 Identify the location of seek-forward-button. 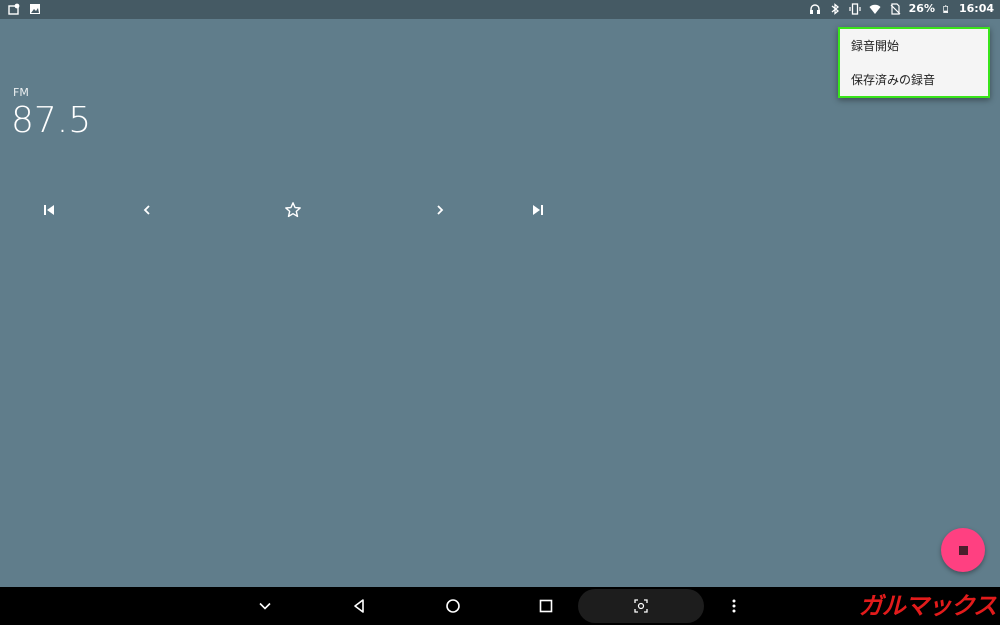
(440, 210).